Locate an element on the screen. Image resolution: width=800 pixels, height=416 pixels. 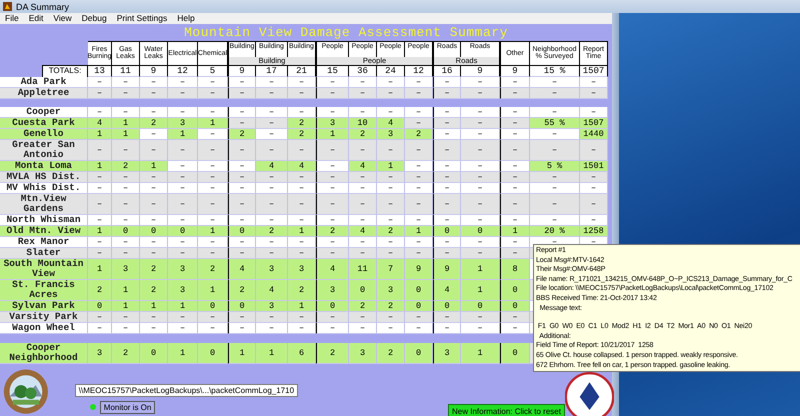
total-cell: 15 % is located at coordinates (555, 70).